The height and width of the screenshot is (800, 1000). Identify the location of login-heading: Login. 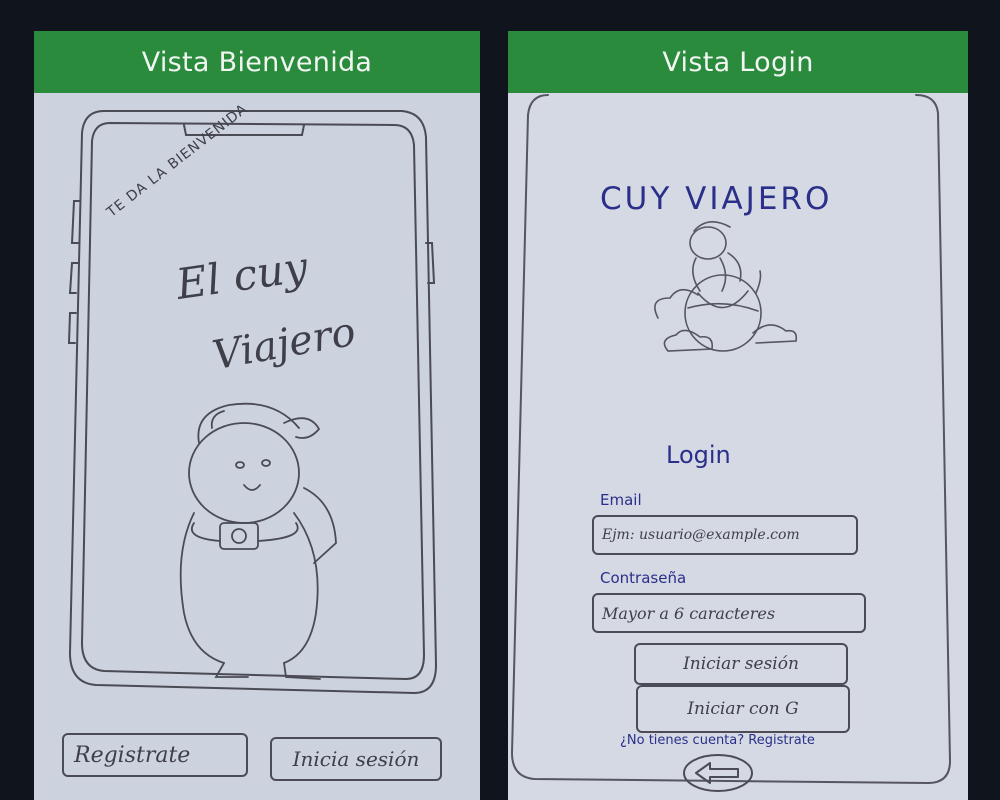
(698, 455).